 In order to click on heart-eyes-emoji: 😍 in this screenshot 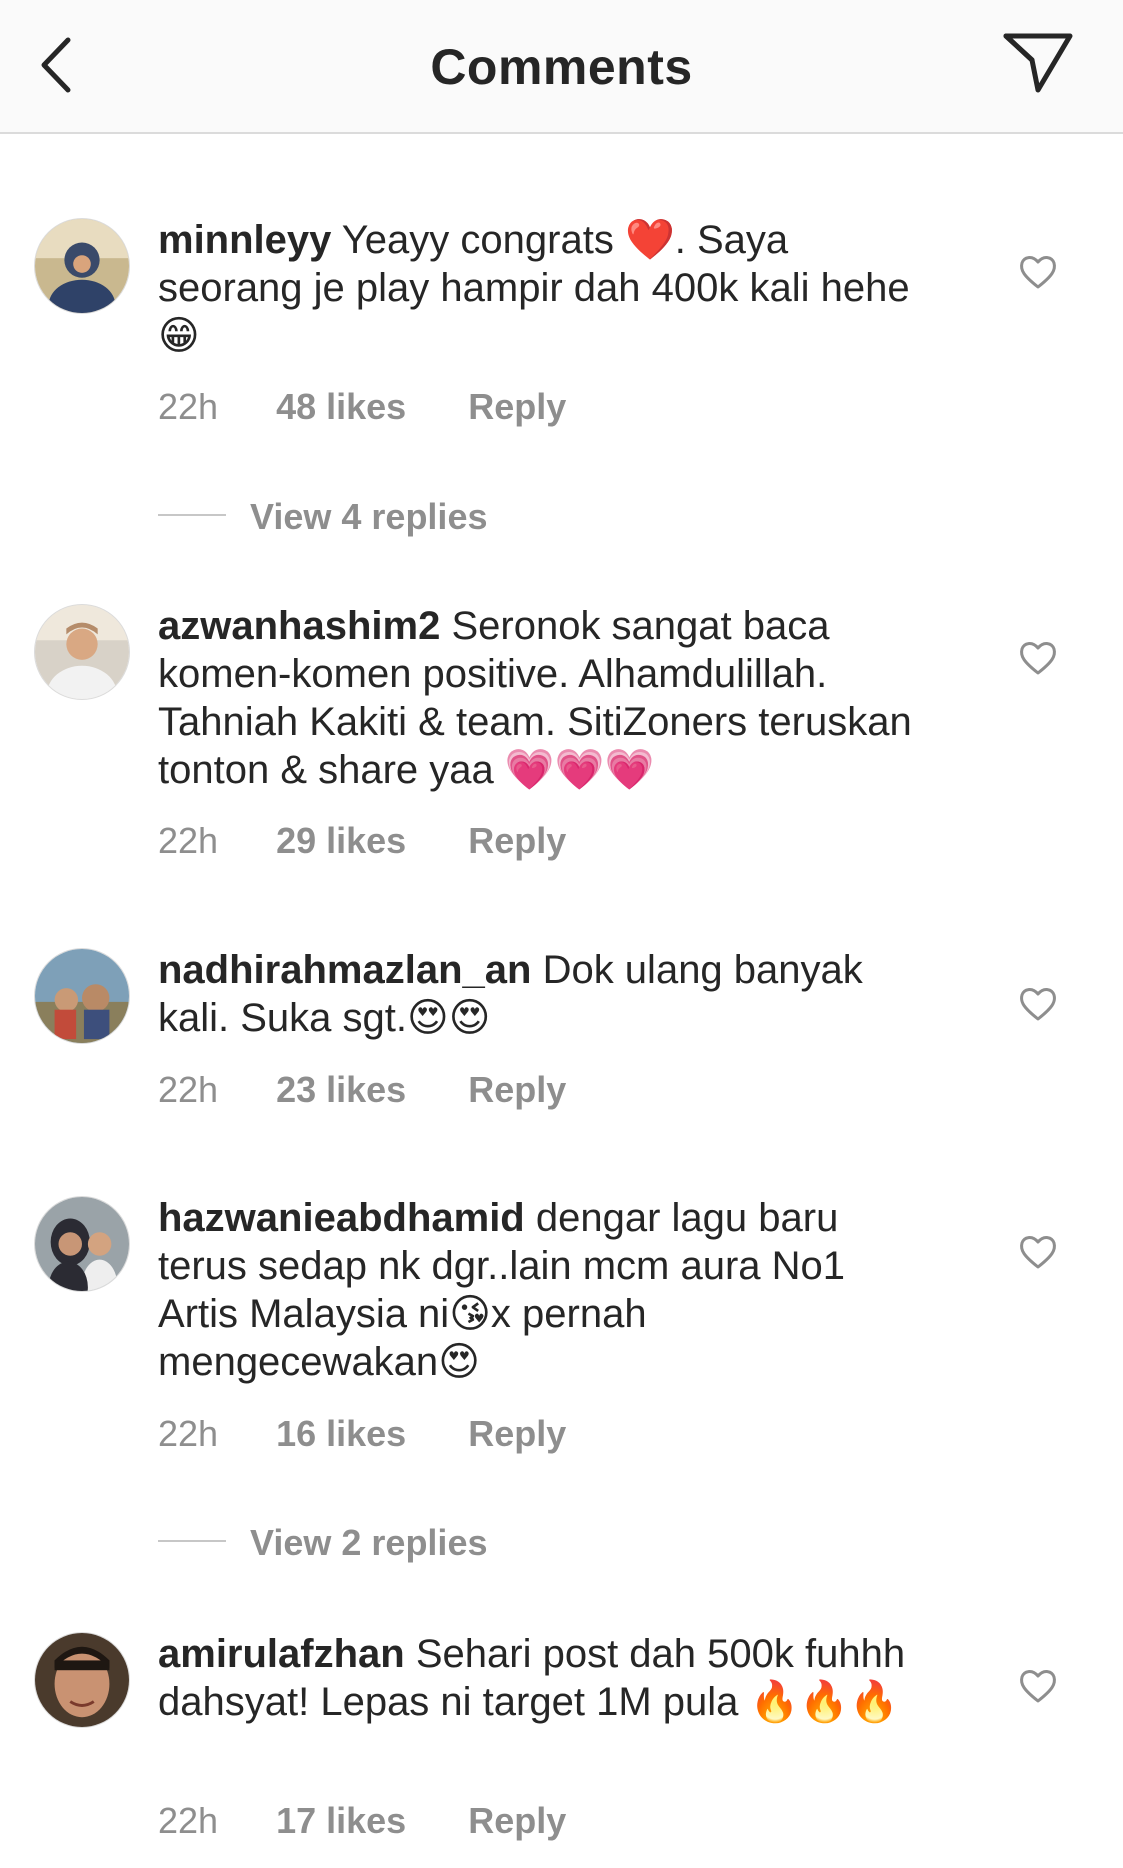, I will do `click(459, 1362)`.